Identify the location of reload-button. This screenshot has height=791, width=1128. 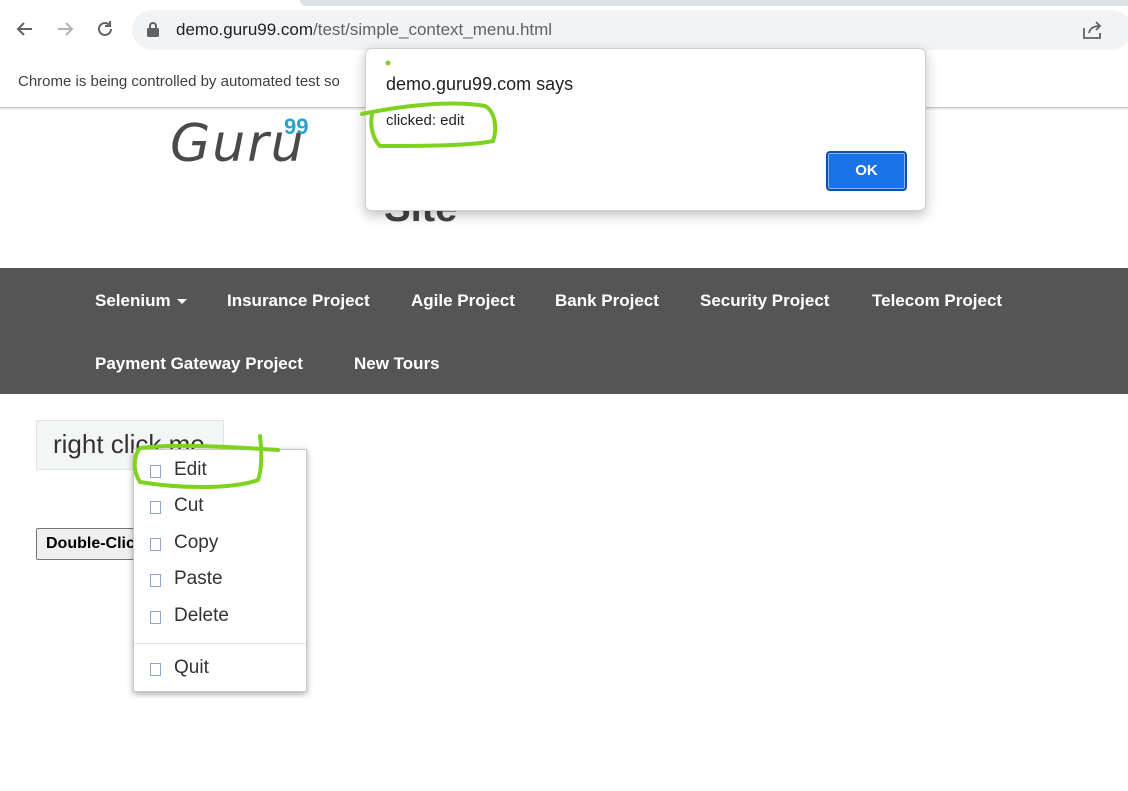
(105, 29).